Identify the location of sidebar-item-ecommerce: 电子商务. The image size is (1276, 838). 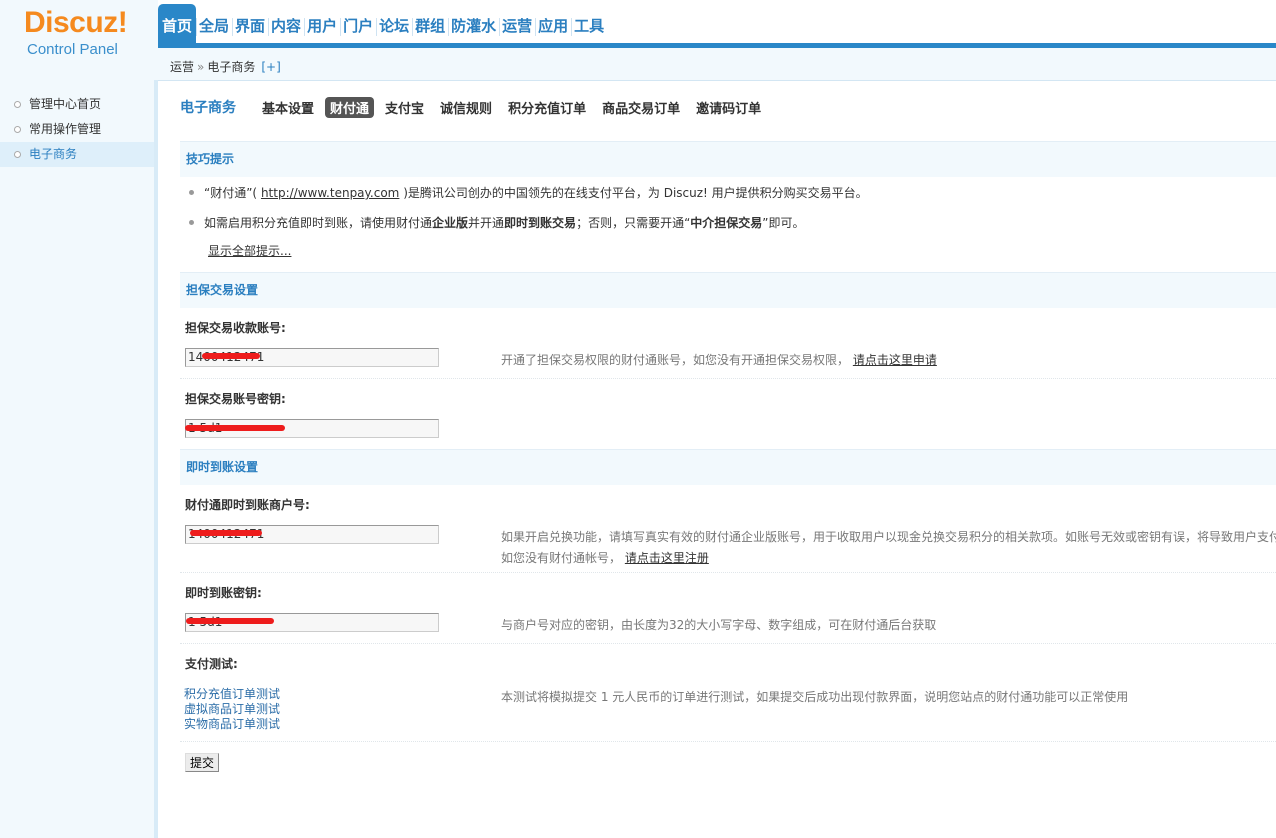
(77, 154).